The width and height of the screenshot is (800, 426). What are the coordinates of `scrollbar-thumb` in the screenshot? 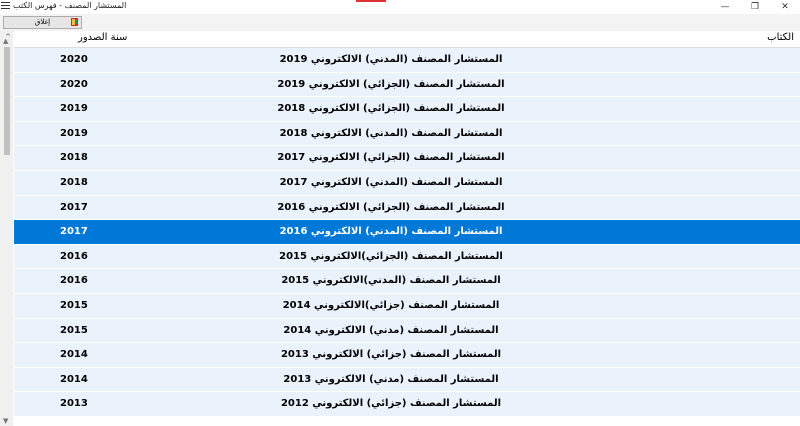 It's located at (7, 101).